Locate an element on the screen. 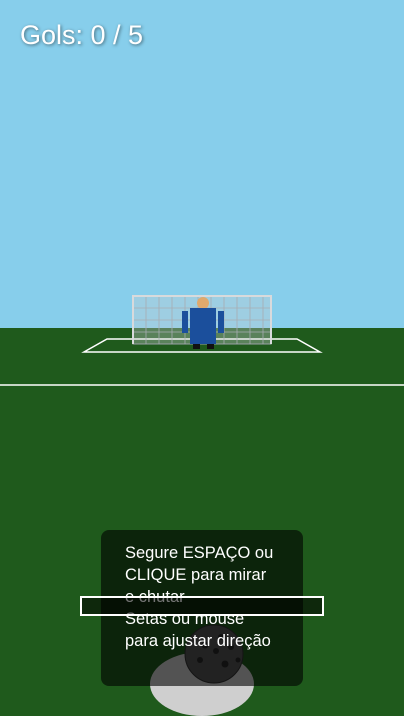  goalkeeper-left-foot is located at coordinates (196, 346).